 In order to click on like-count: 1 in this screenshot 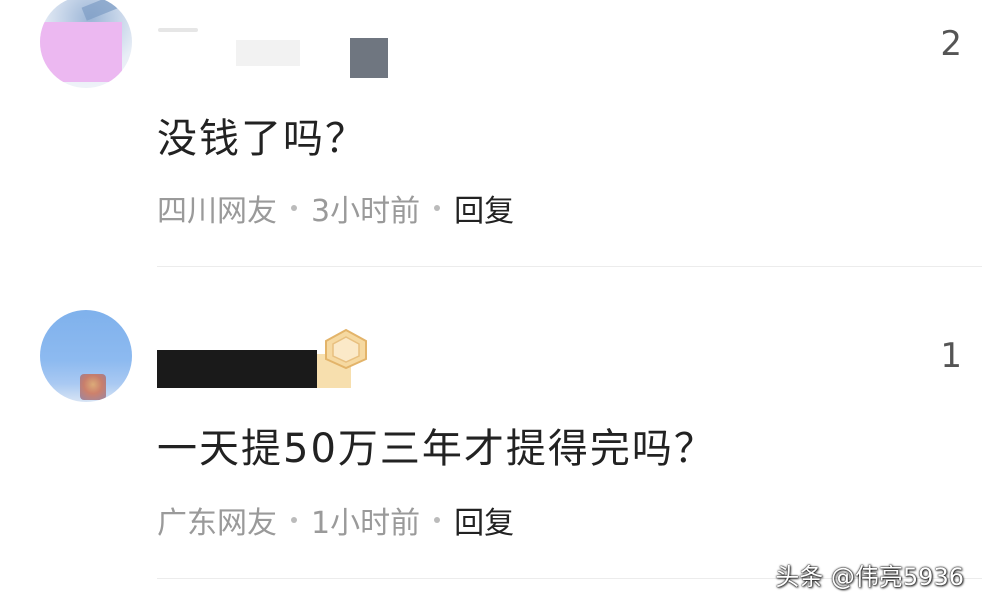, I will do `click(951, 356)`.